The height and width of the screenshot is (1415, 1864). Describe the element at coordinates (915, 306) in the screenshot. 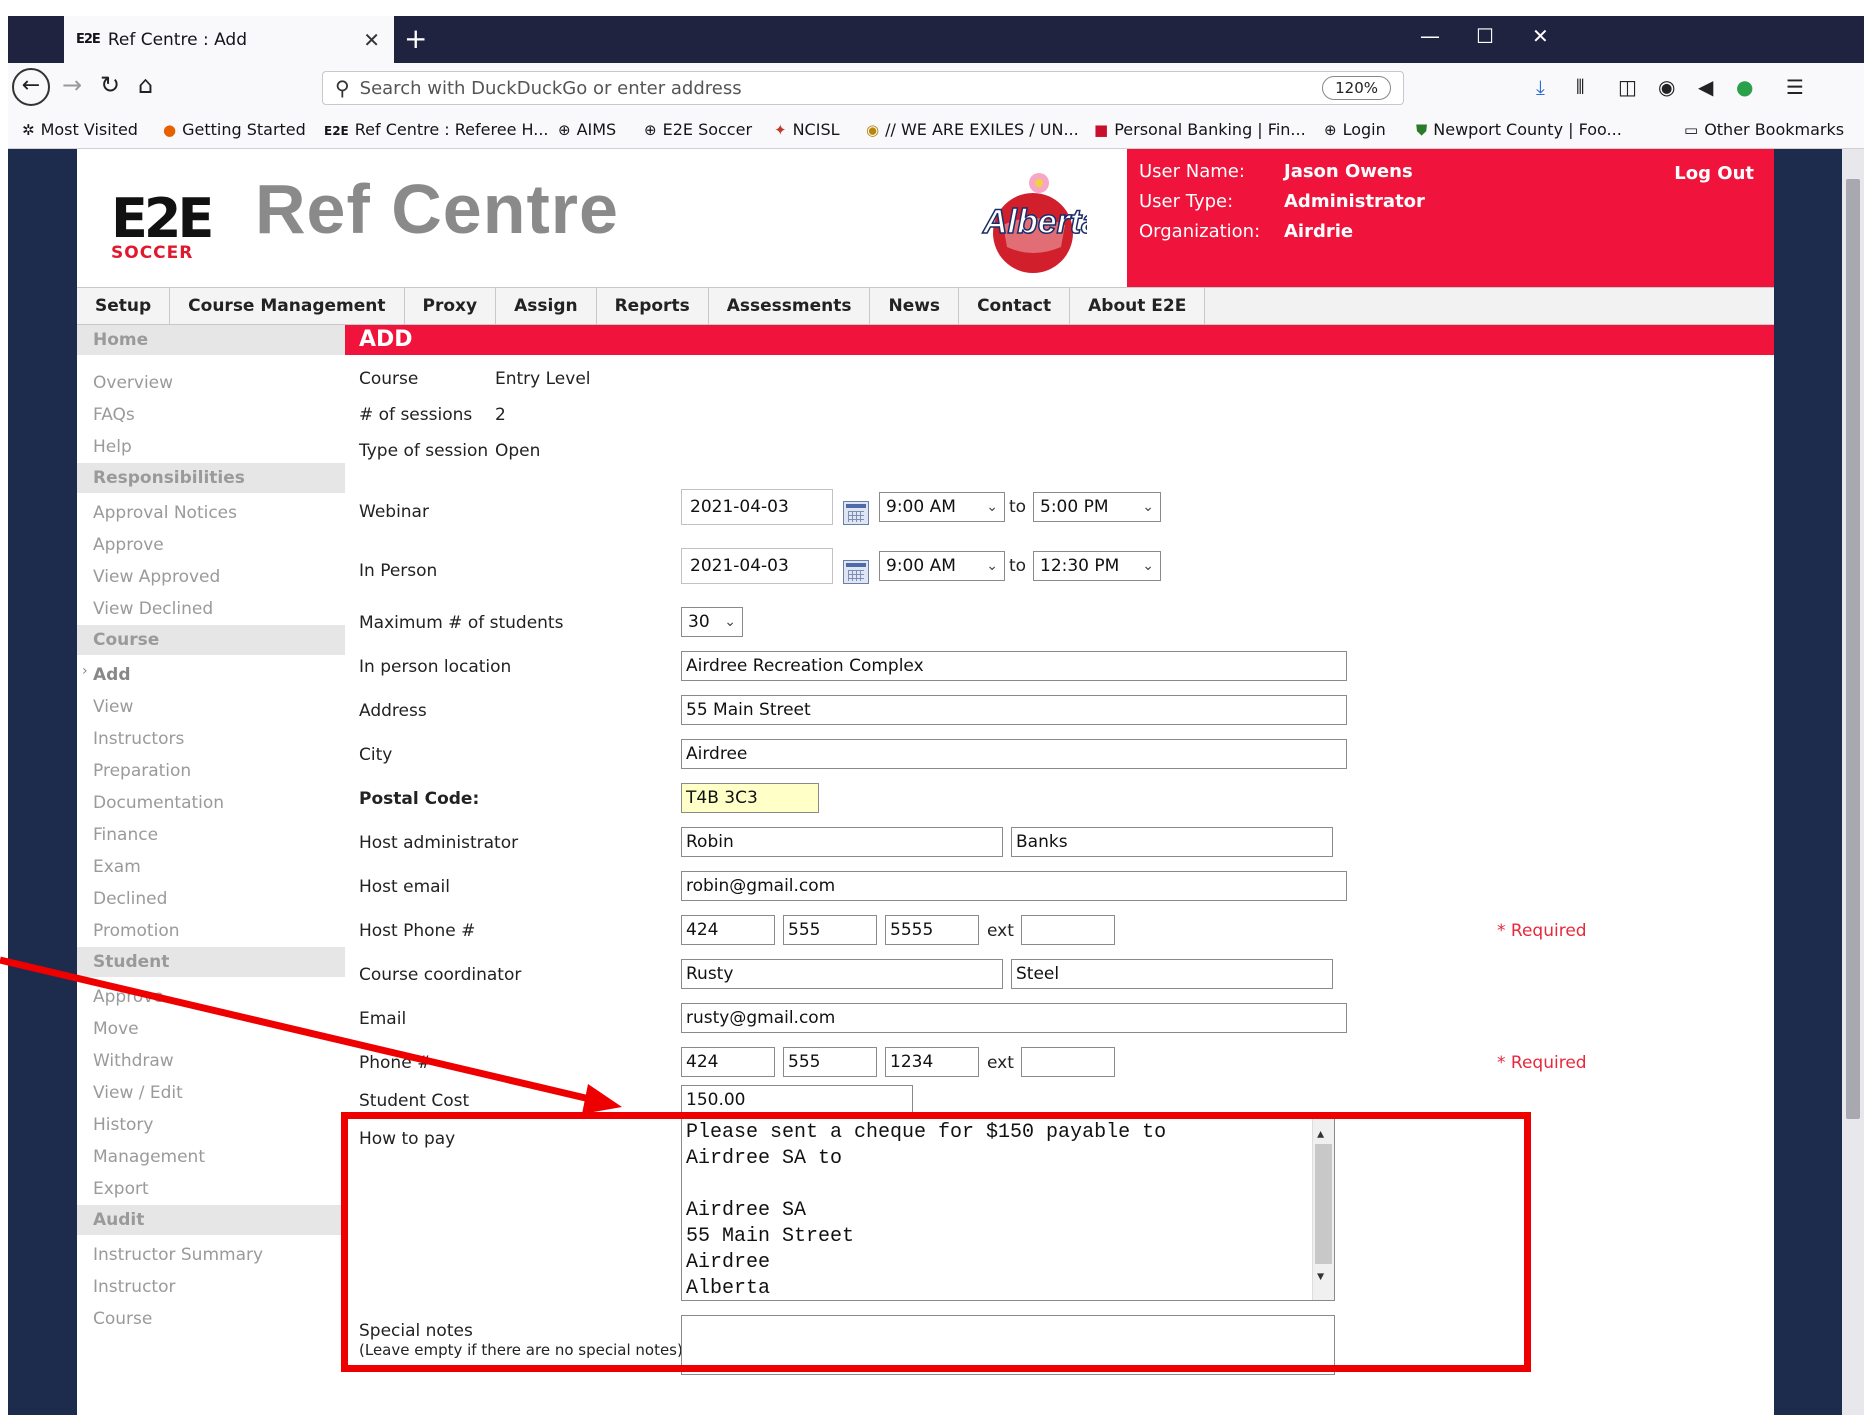

I see `nav-news: News` at that location.